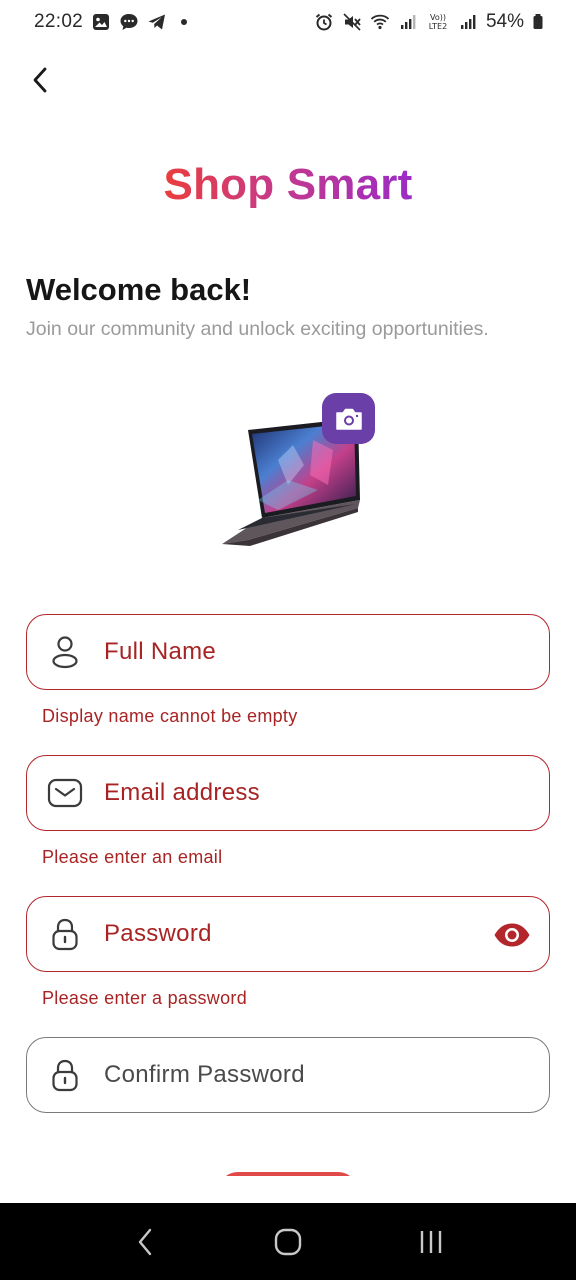  I want to click on volte-label-bottom: LTE2, so click(438, 26).